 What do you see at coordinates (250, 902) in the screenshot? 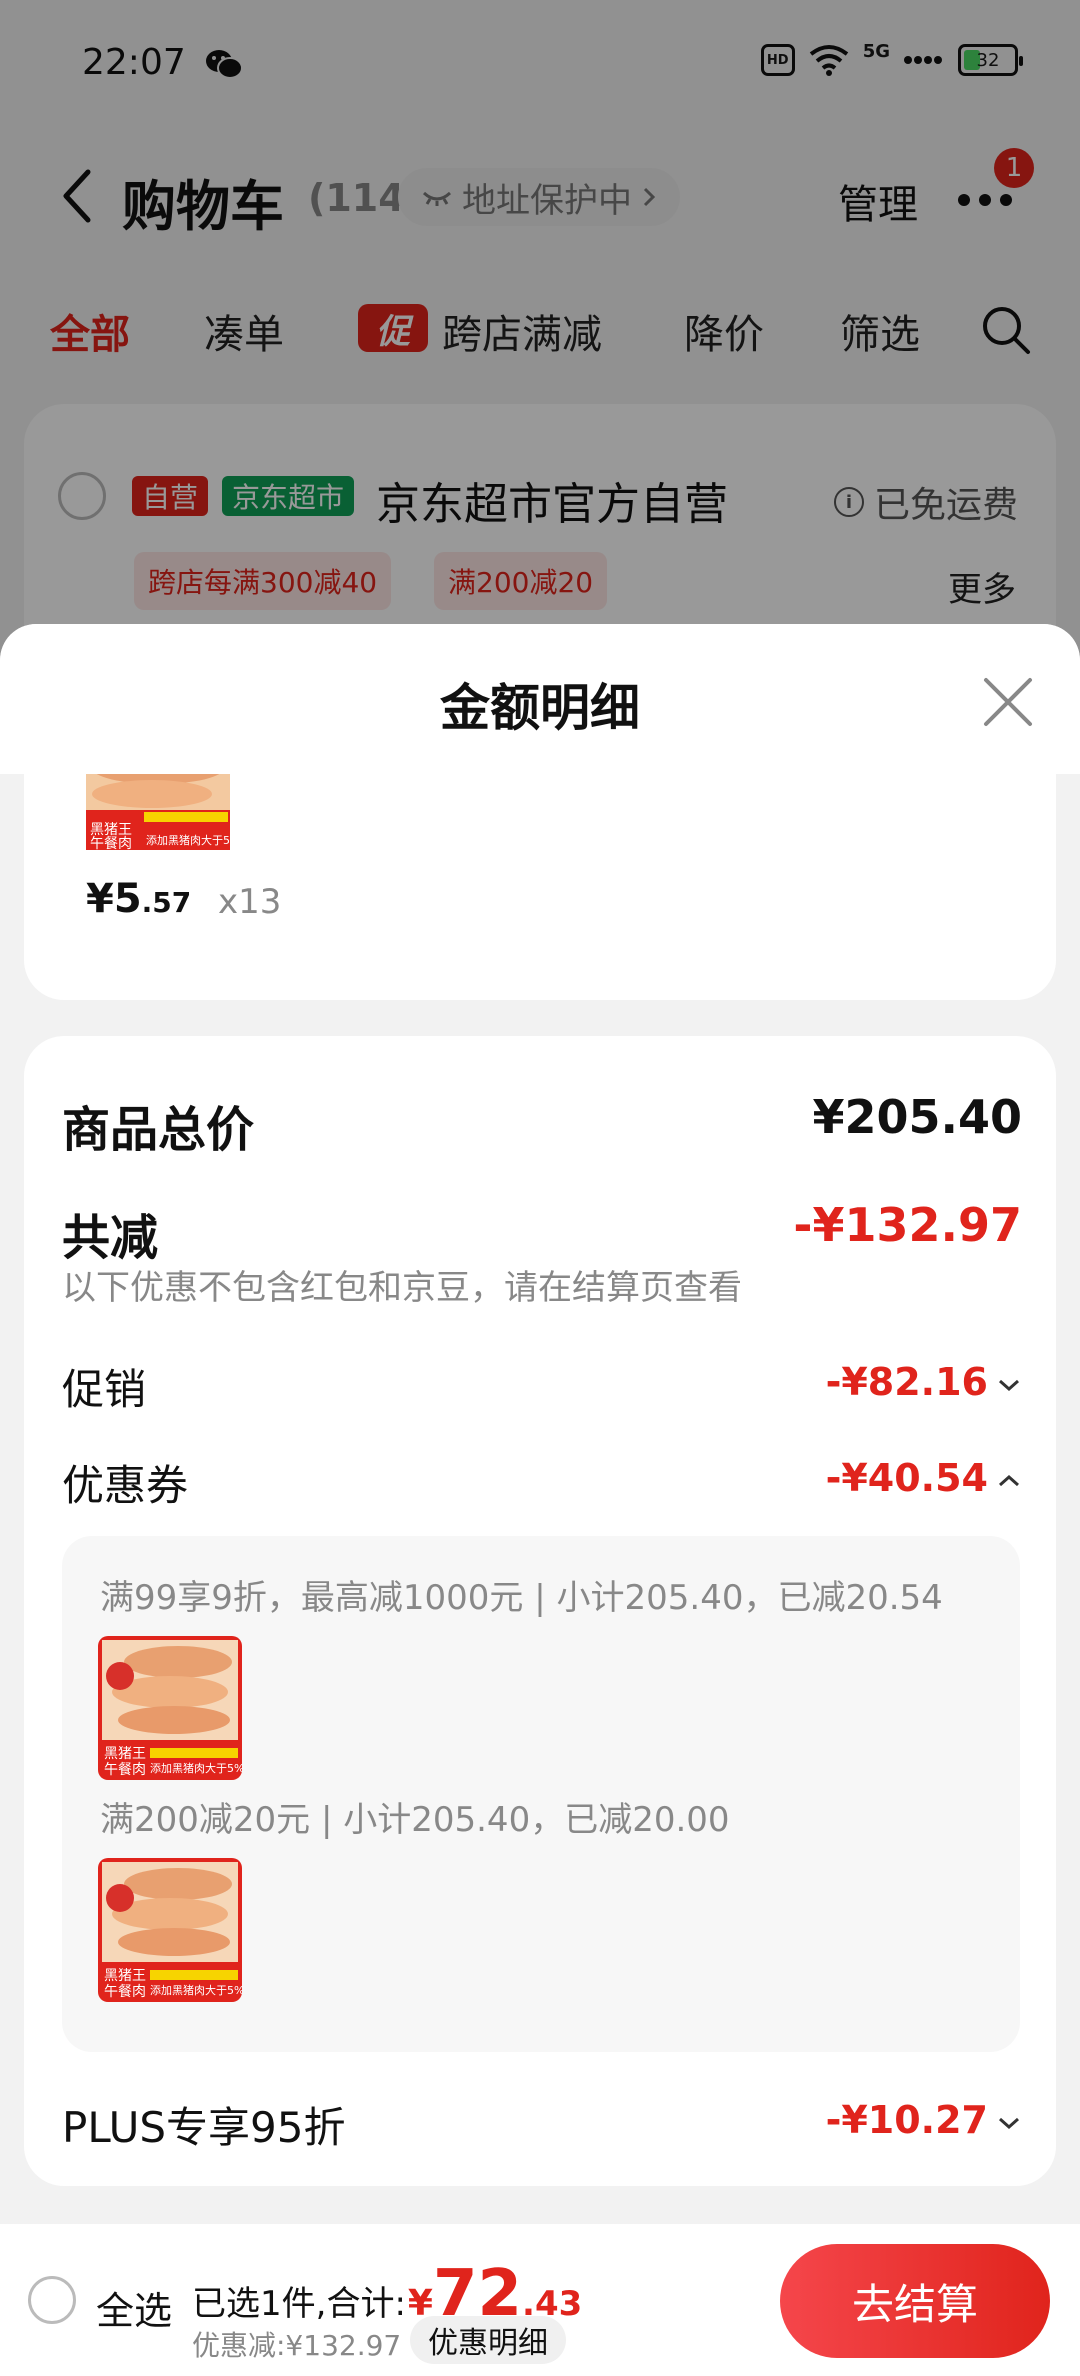
I see `product-quantity: x13` at bounding box center [250, 902].